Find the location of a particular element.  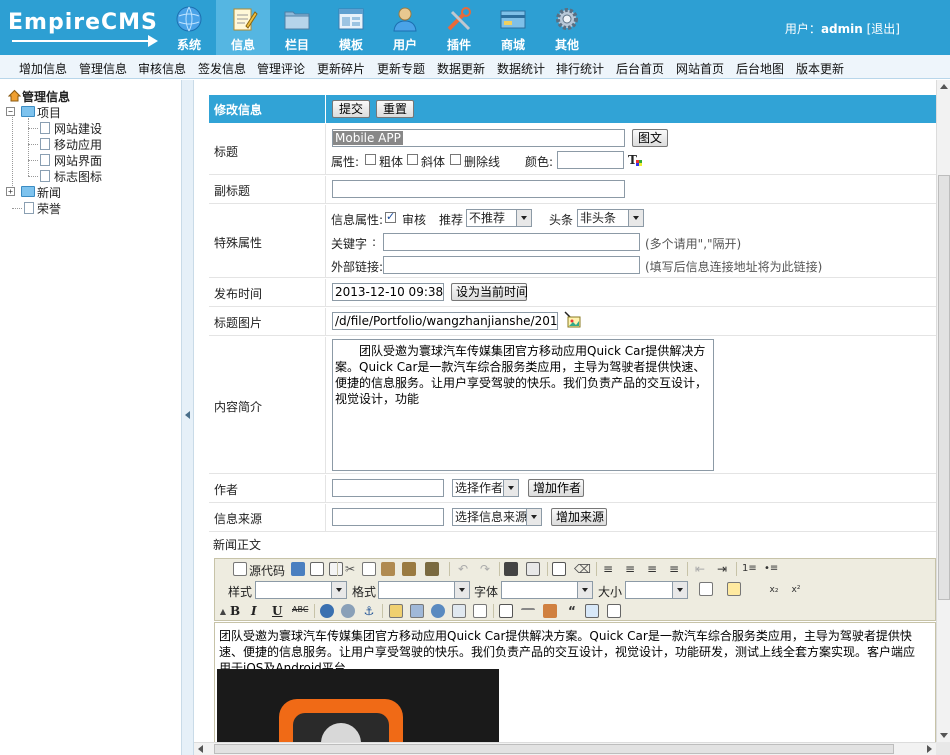

title-input: Mobile APP is located at coordinates (478, 138).